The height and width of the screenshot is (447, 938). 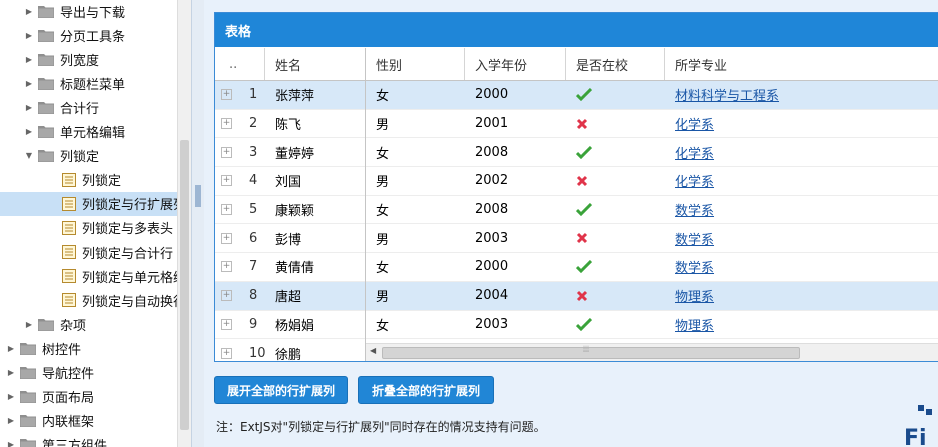 What do you see at coordinates (198, 223) in the screenshot?
I see `region-splitter` at bounding box center [198, 223].